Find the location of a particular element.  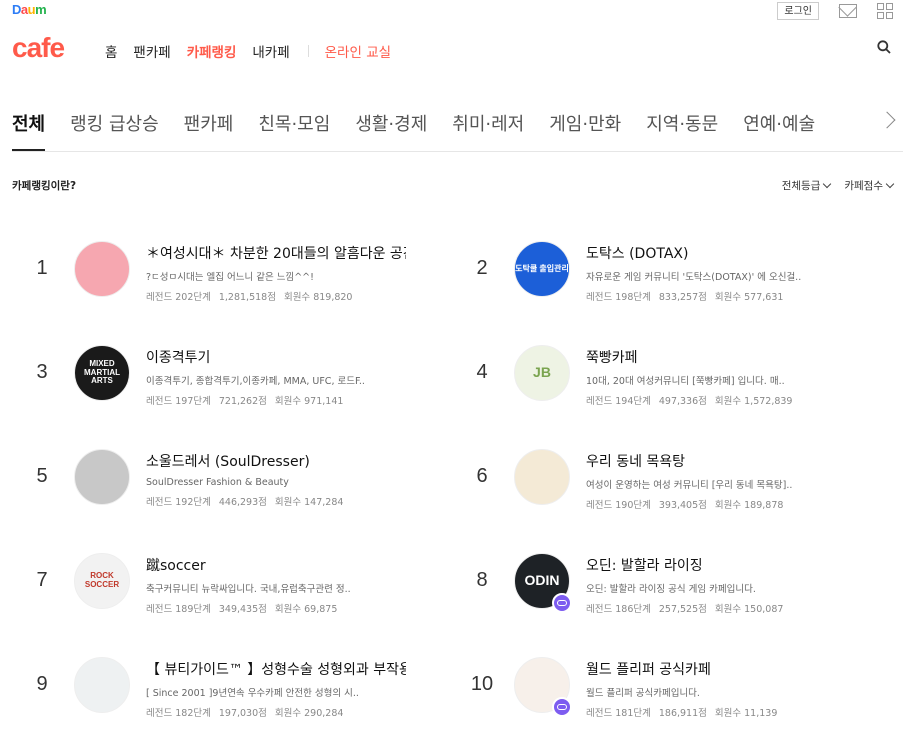

stat-score: 833,257점 is located at coordinates (682, 297).